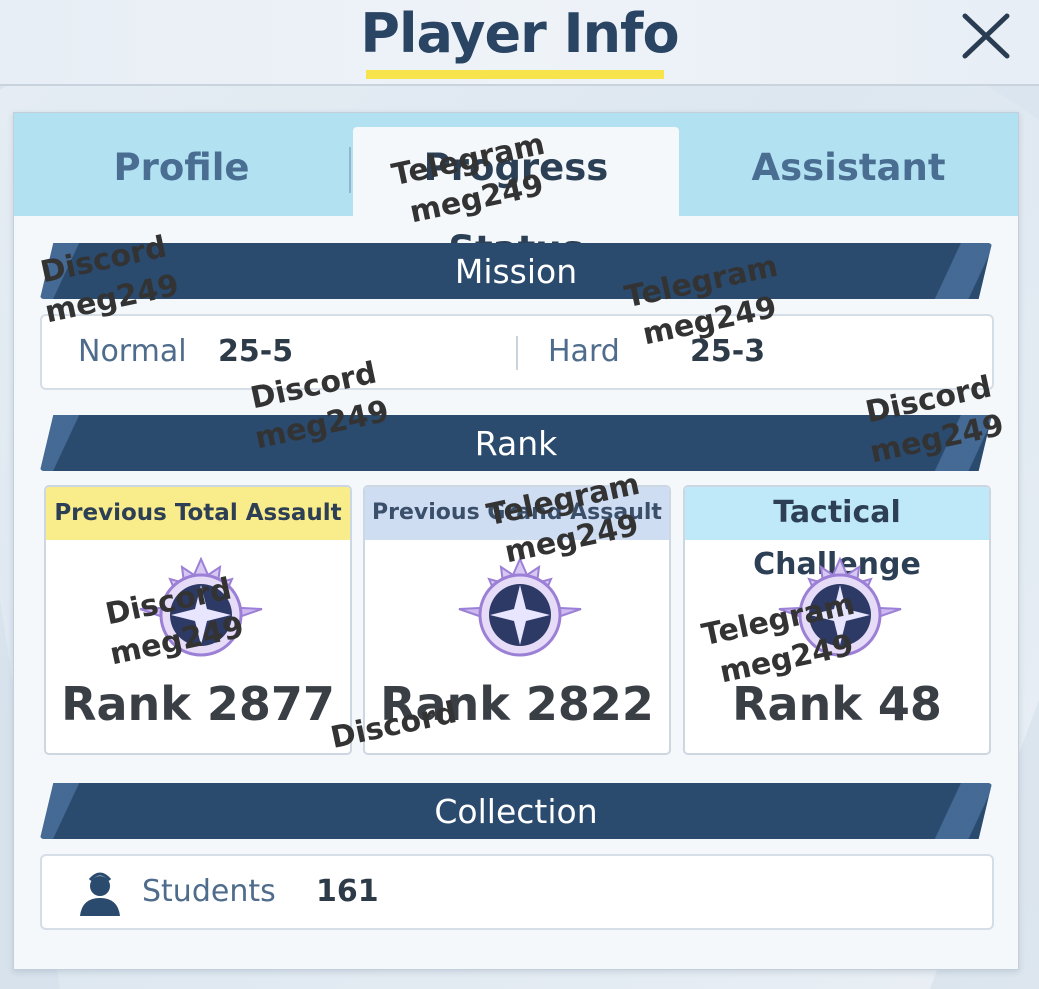 This screenshot has height=989, width=1039. I want to click on rank-card-tactical-challenge: Tactical Challenge Rank 48, so click(837, 620).